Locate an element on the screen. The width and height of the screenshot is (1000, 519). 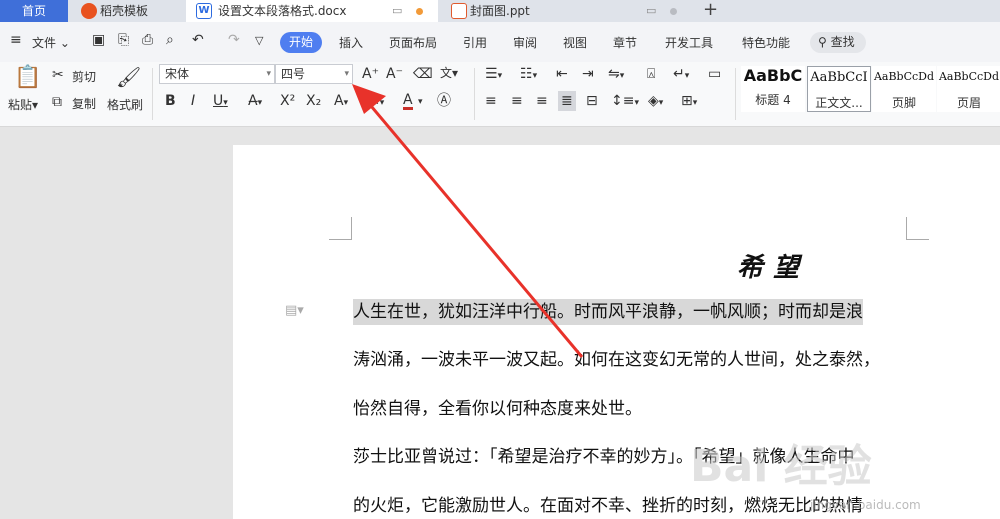
arrow-shaft is located at coordinates (474, 228).